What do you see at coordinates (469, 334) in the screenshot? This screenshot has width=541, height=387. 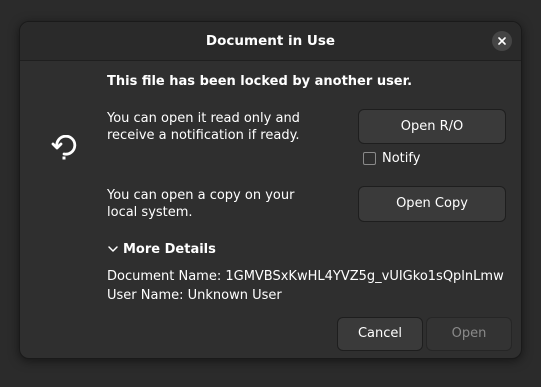 I see `open-button: Open` at bounding box center [469, 334].